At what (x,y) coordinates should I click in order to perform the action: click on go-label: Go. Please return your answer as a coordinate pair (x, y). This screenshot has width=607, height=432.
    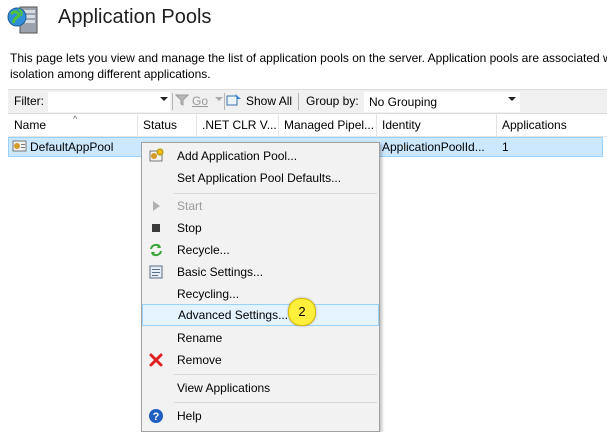
    Looking at the image, I should click on (200, 101).